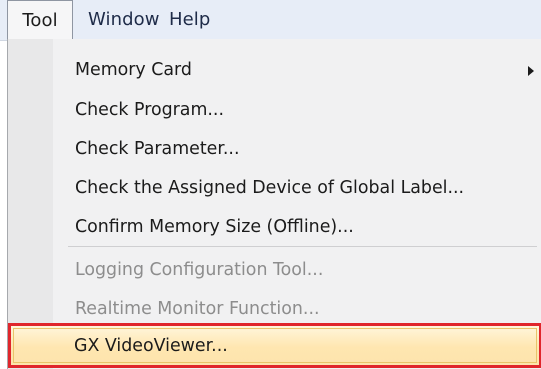 Image resolution: width=541 pixels, height=369 pixels. Describe the element at coordinates (124, 20) in the screenshot. I see `menu-window: Window` at that location.